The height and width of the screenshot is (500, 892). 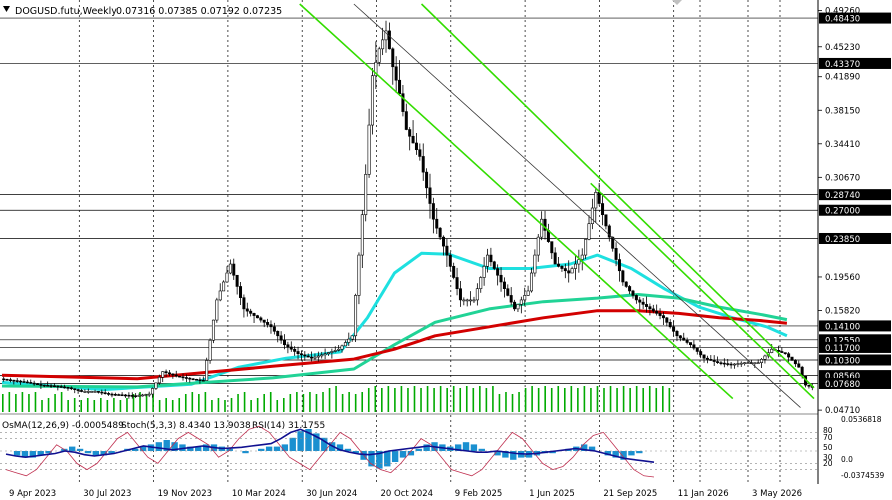 I want to click on date-tick-label: 20 Oct 2024, so click(x=407, y=494).